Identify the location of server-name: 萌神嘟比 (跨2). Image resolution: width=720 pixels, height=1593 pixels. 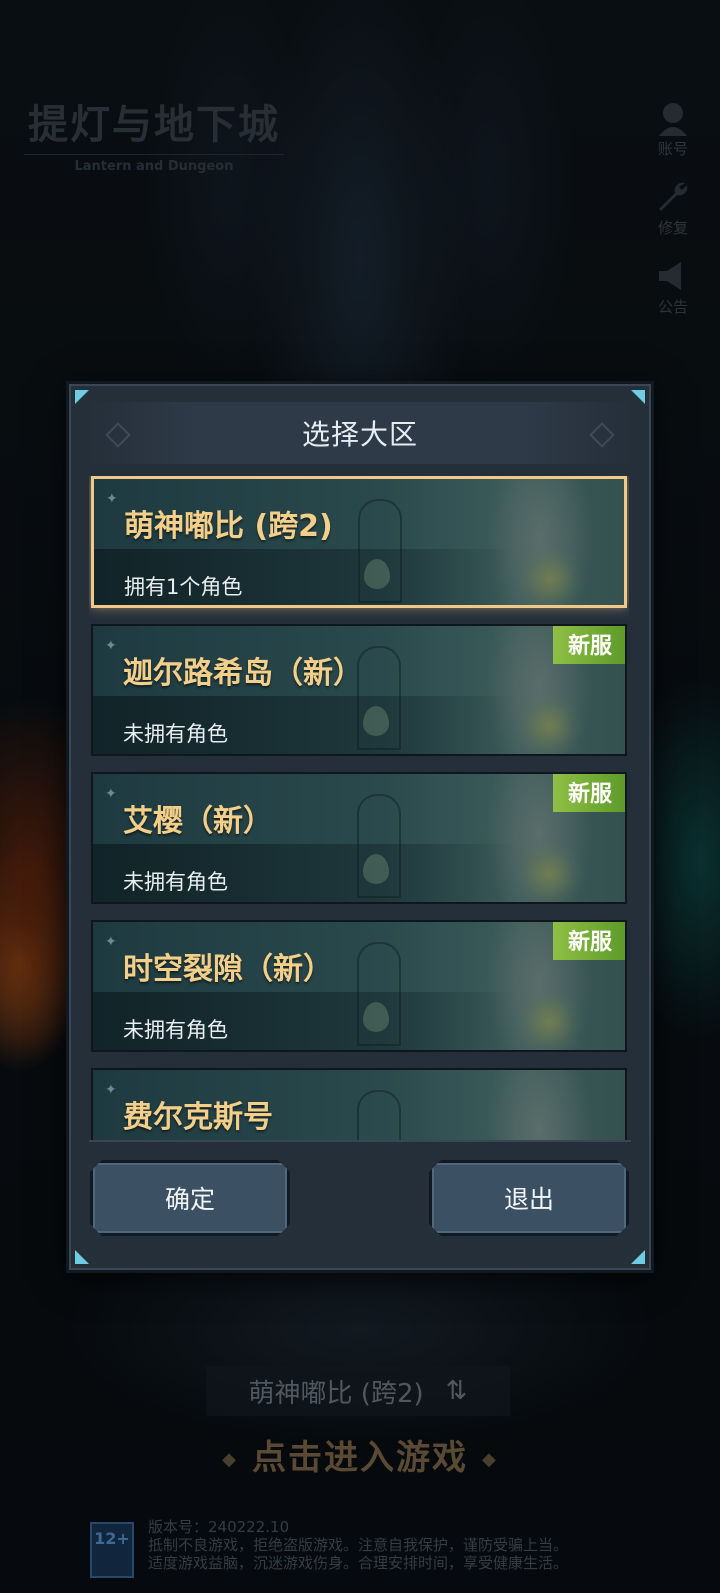
(228, 526).